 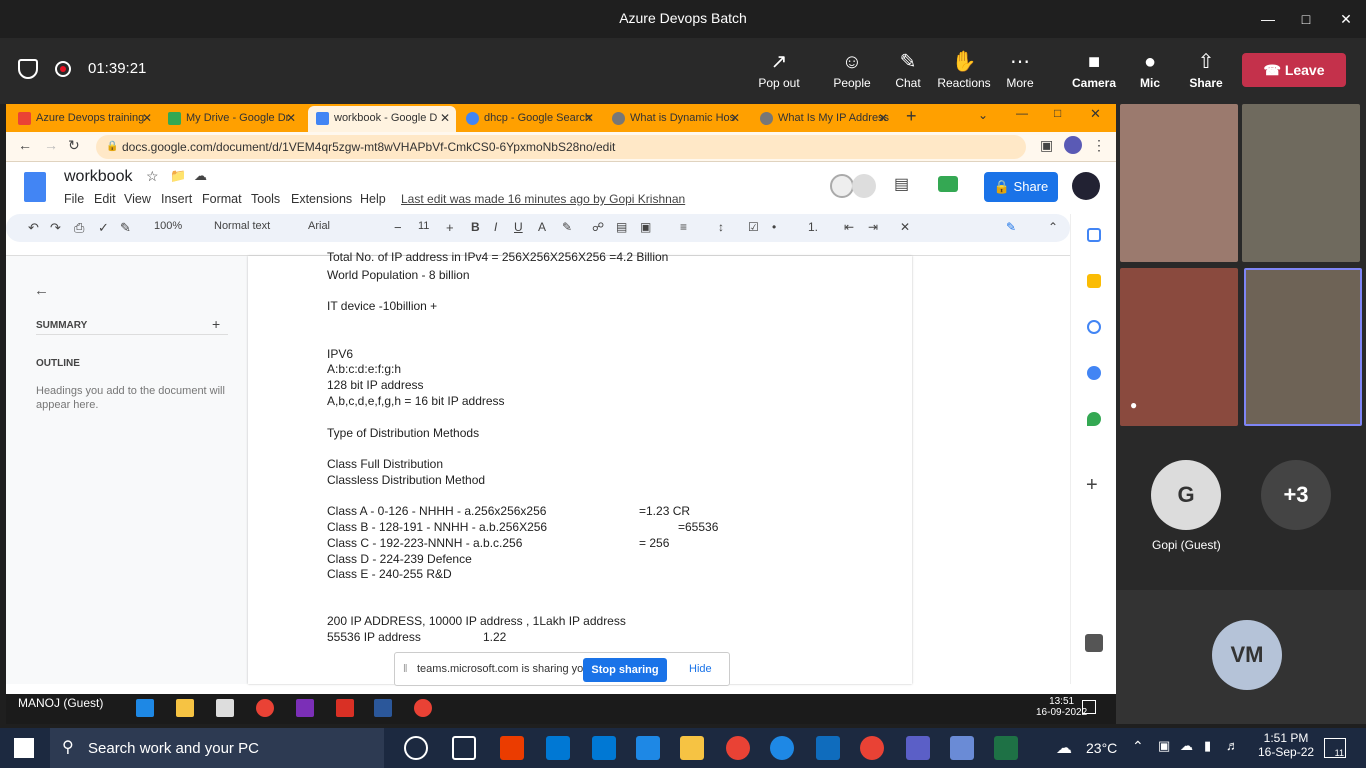 I want to click on docs-share-button: 🔒 Share, so click(x=1021, y=187).